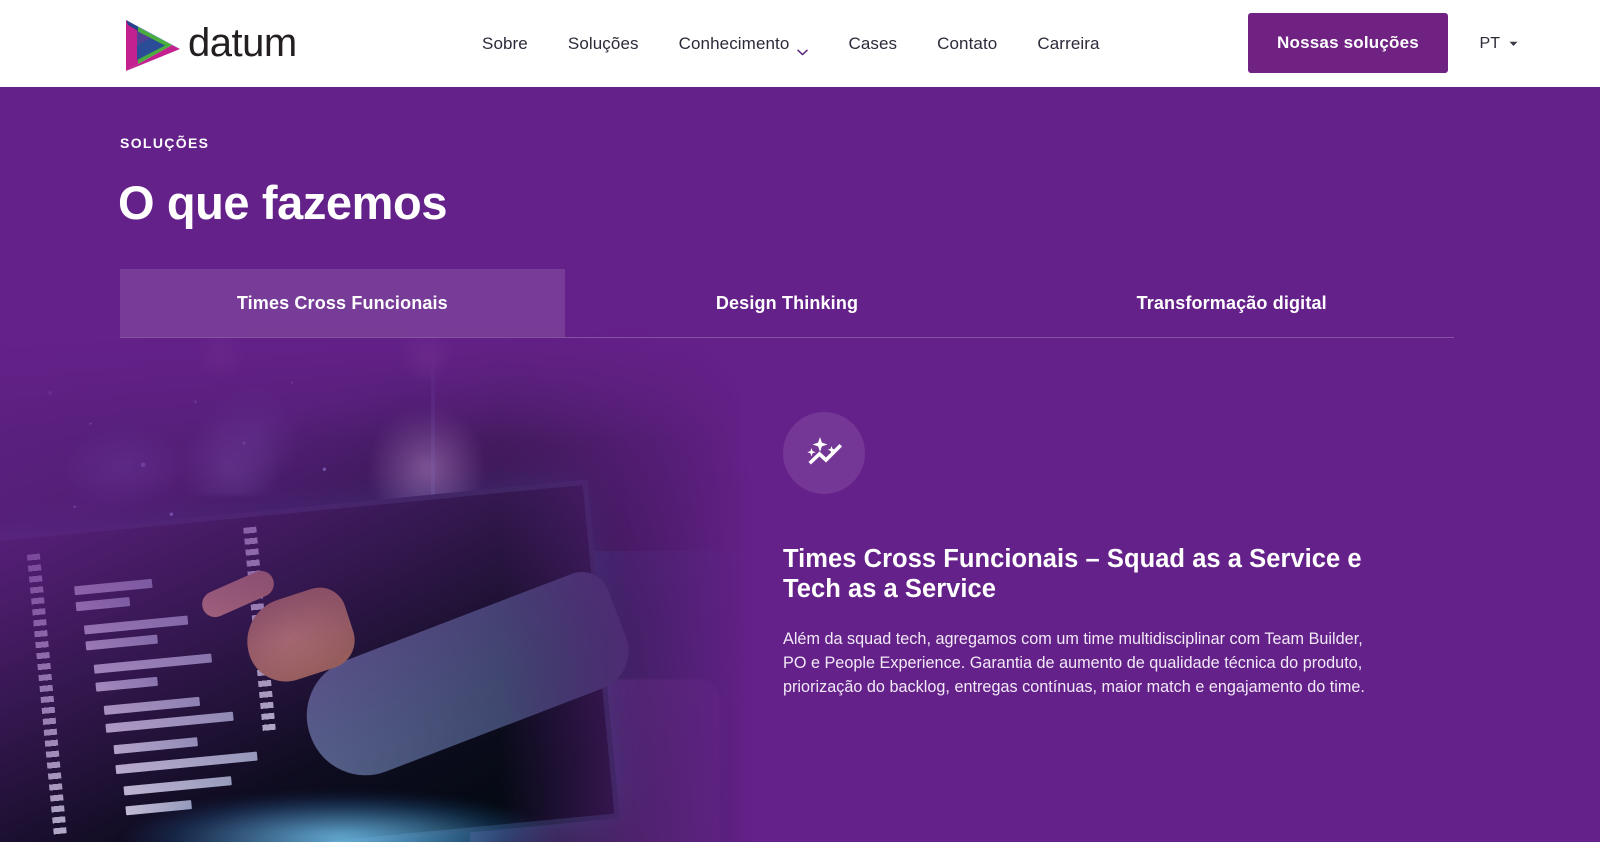  I want to click on nav-item-label: Conhecimento, so click(734, 43).